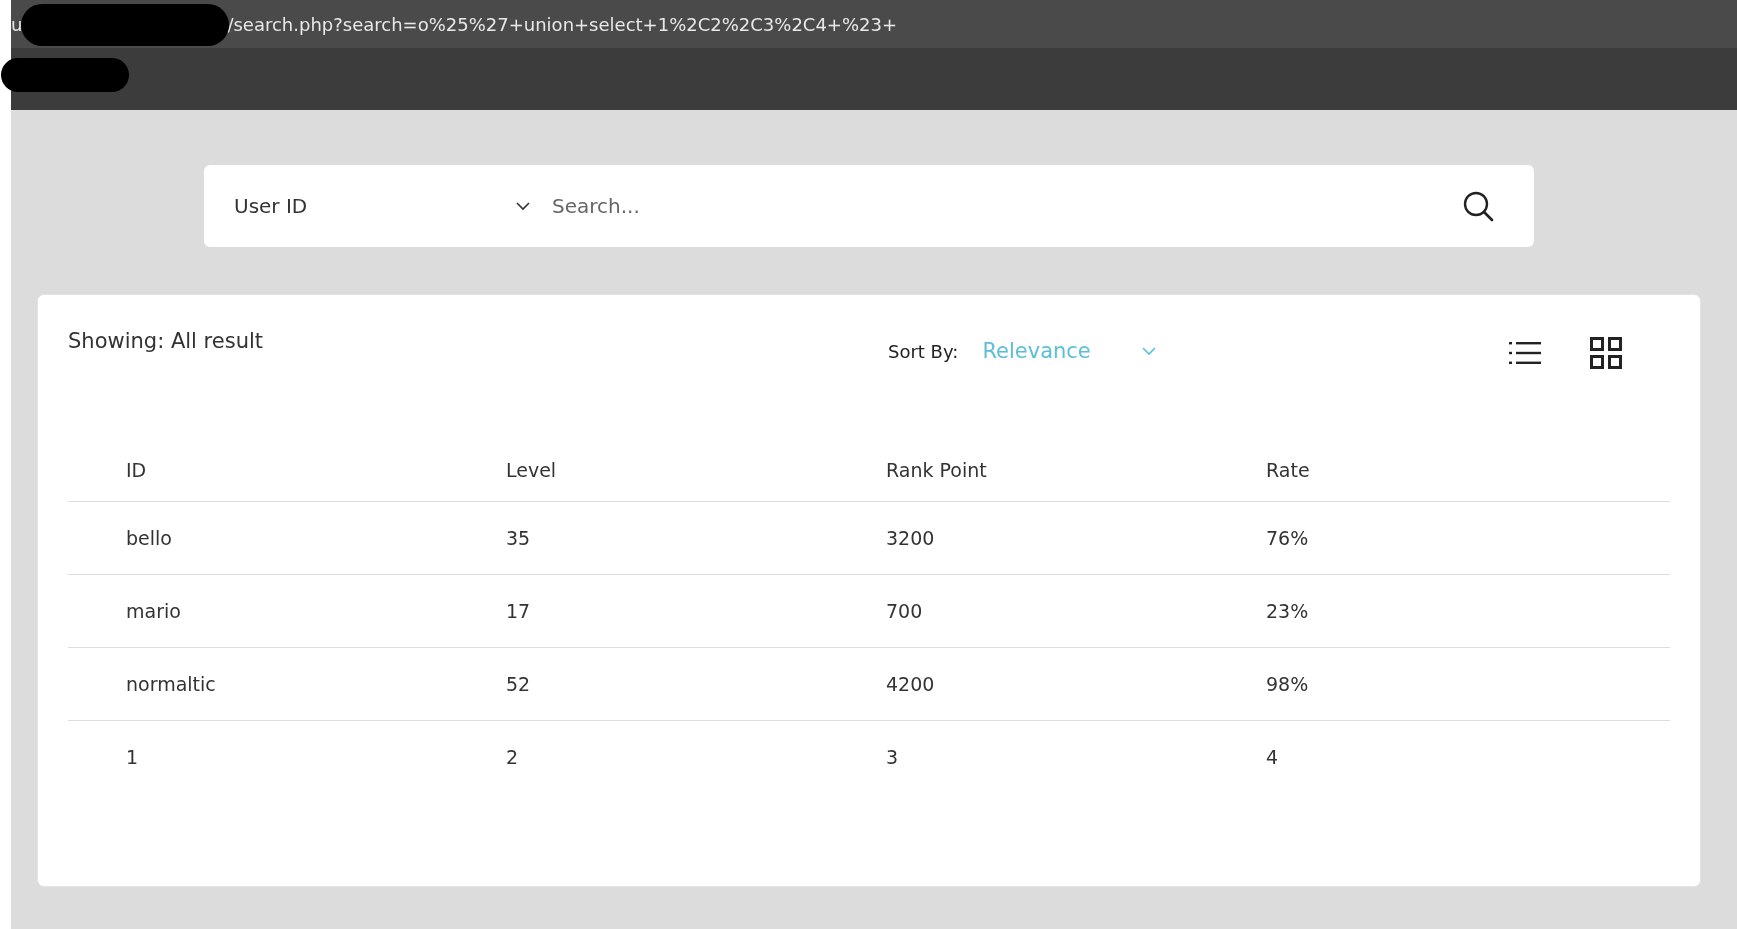 Image resolution: width=1737 pixels, height=929 pixels. Describe the element at coordinates (518, 538) in the screenshot. I see `table-cell: 35` at that location.